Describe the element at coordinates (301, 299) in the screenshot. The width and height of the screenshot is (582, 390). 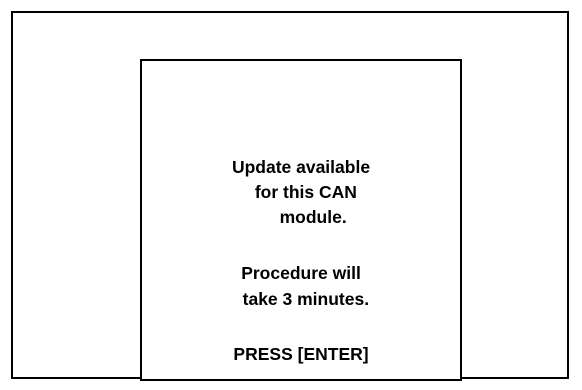
I see `message-line-5: take 3 minutes.` at that location.